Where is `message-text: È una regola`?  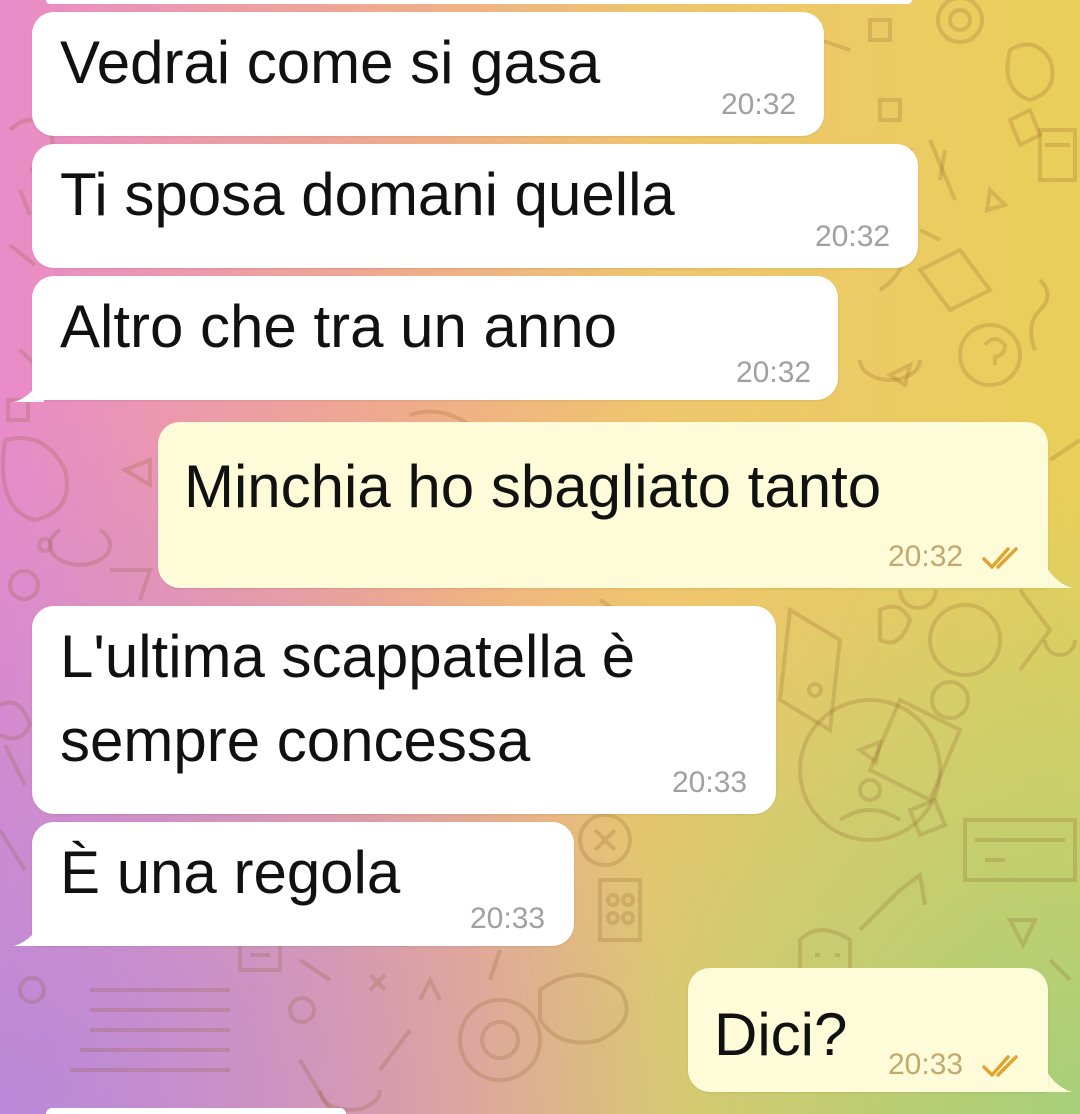
message-text: È una regola is located at coordinates (230, 872).